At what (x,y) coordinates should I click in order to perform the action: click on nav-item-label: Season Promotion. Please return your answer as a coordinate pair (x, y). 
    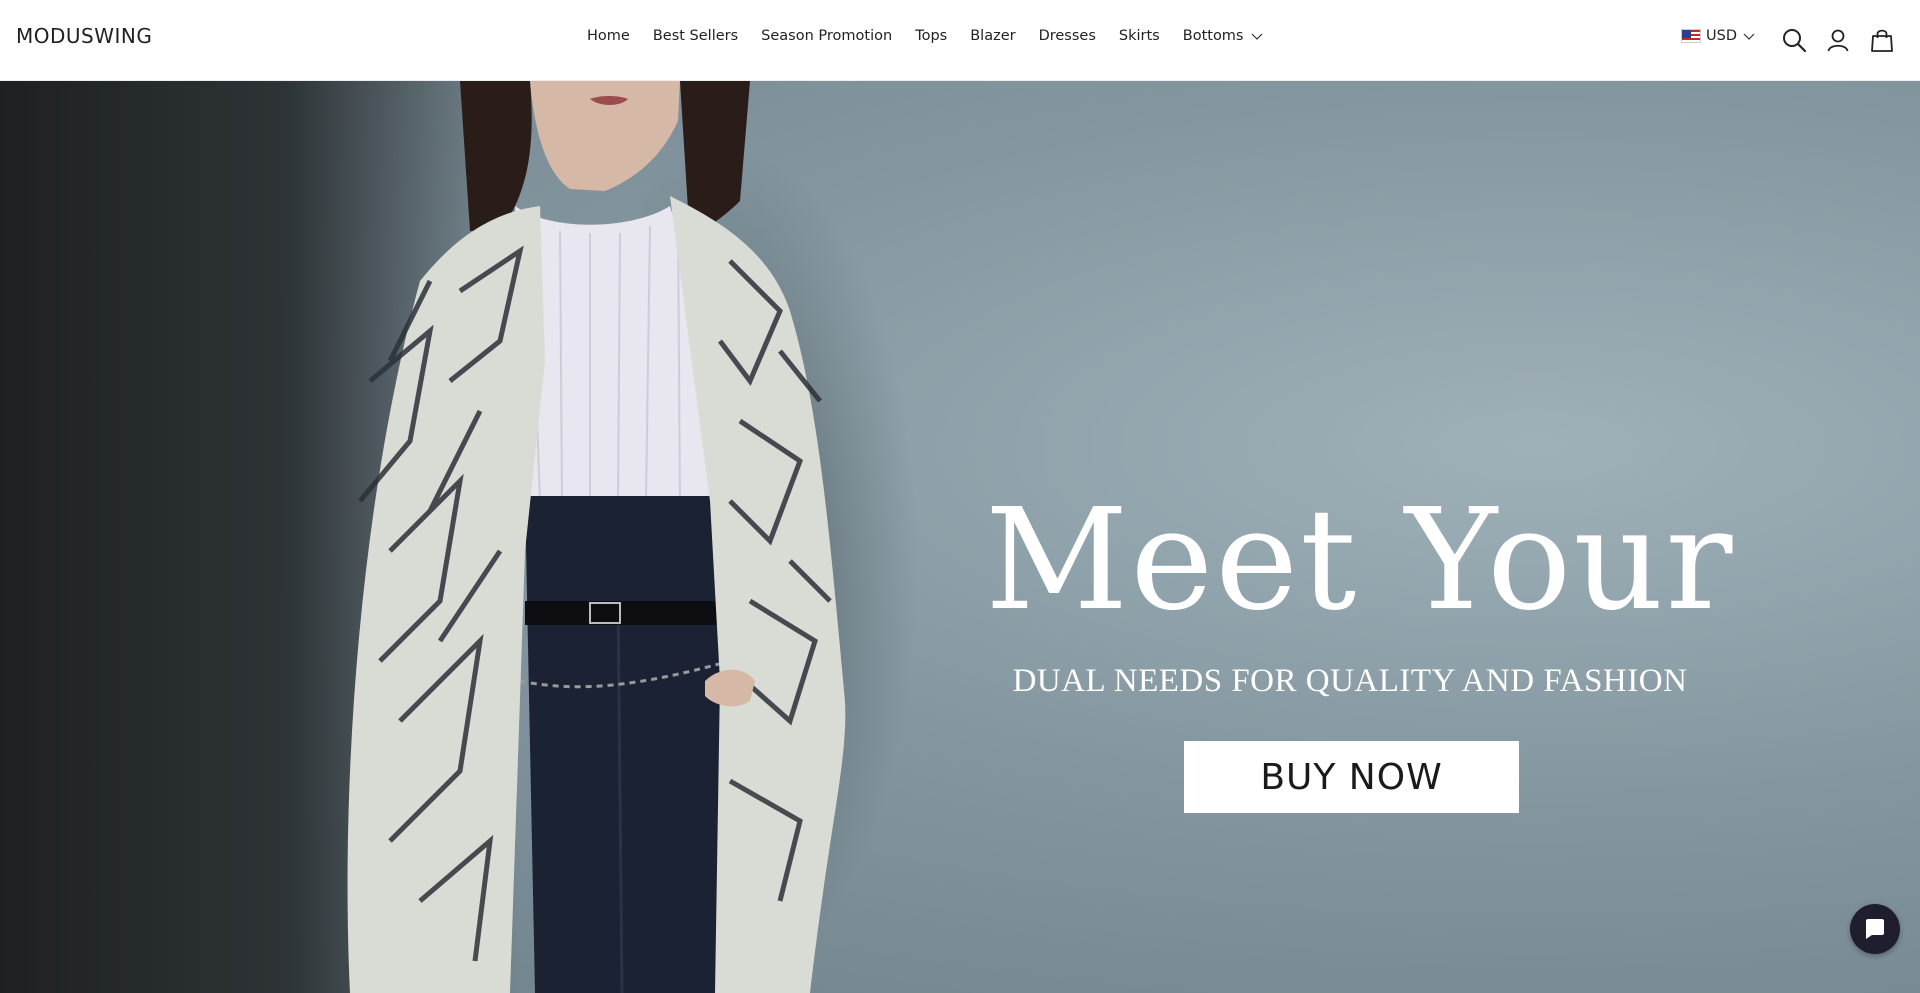
    Looking at the image, I should click on (827, 36).